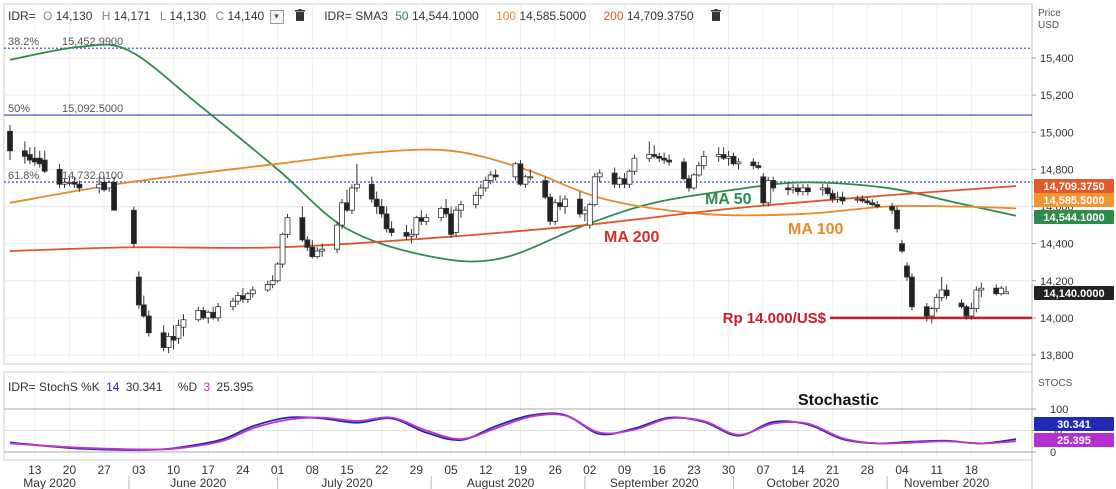 Image resolution: width=1116 pixels, height=489 pixels. I want to click on fib-level-value: 15,092.5000, so click(92, 109).